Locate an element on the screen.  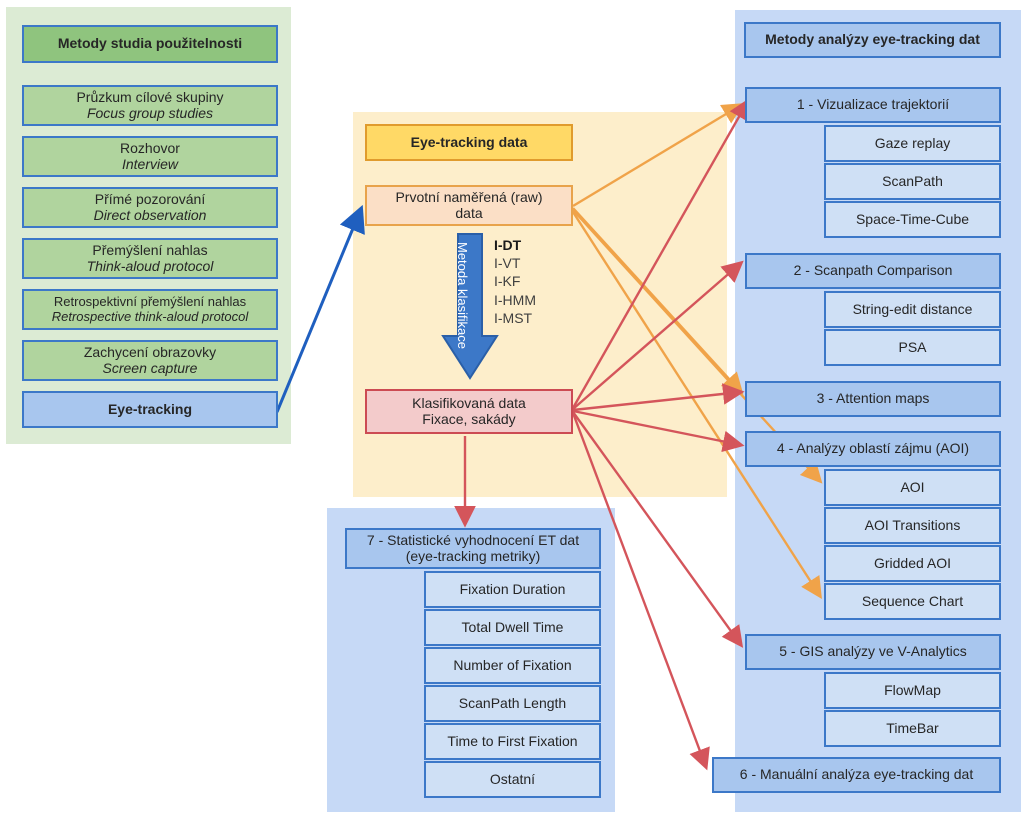
usability-item-1: Rozhovor Interview is located at coordinates (150, 156).